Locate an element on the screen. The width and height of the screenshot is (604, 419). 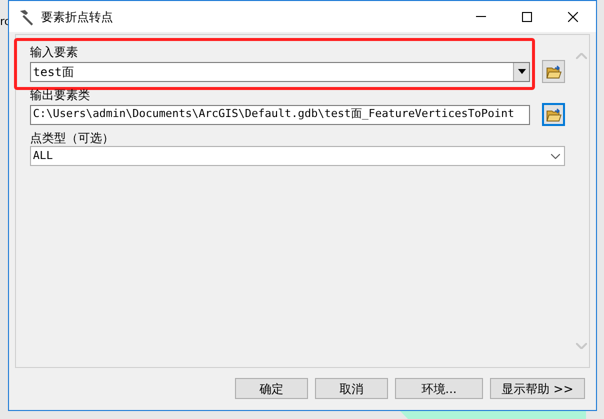
dialog-button: 确定 is located at coordinates (271, 388).